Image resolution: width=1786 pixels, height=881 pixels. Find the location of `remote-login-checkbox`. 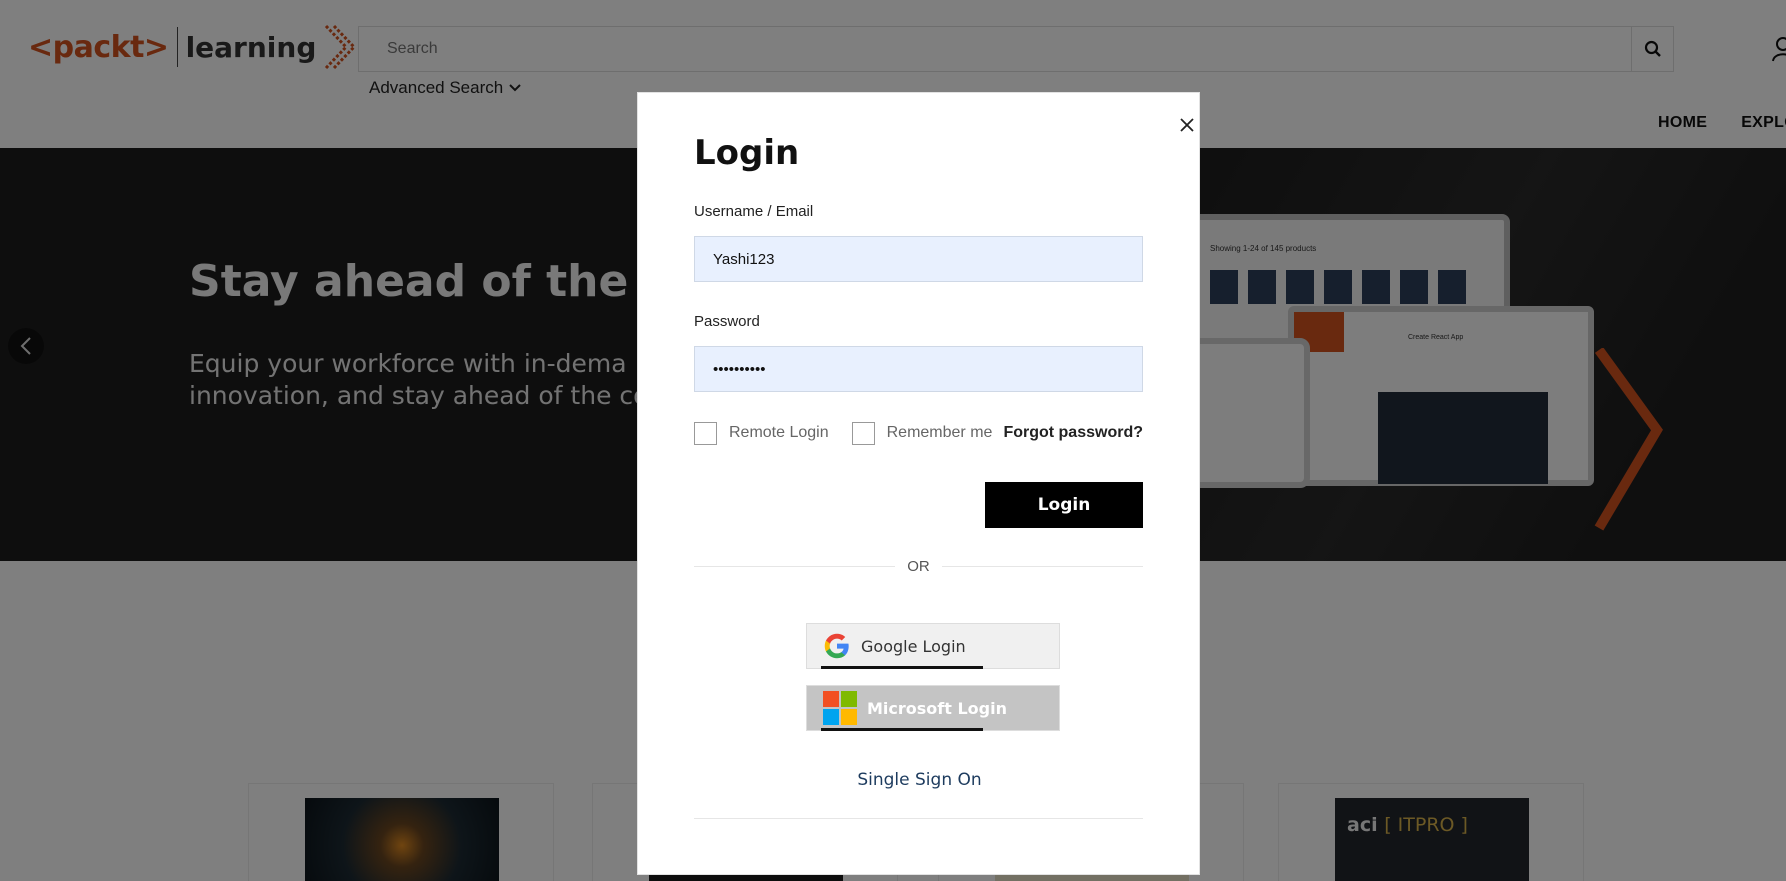

remote-login-checkbox is located at coordinates (705, 433).